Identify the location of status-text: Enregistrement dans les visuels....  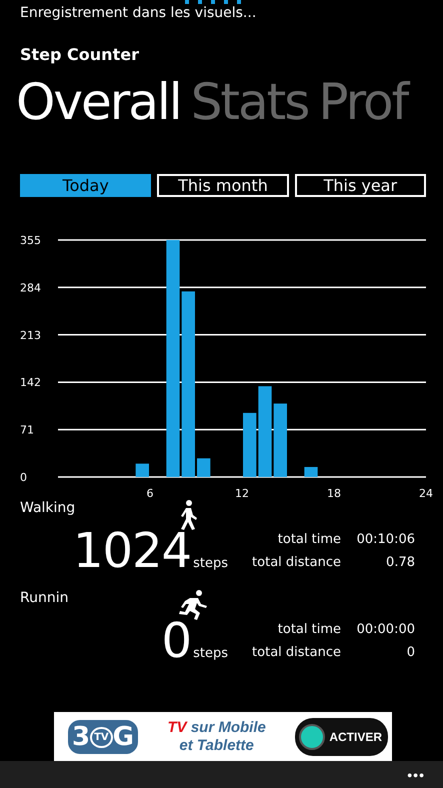
(139, 13).